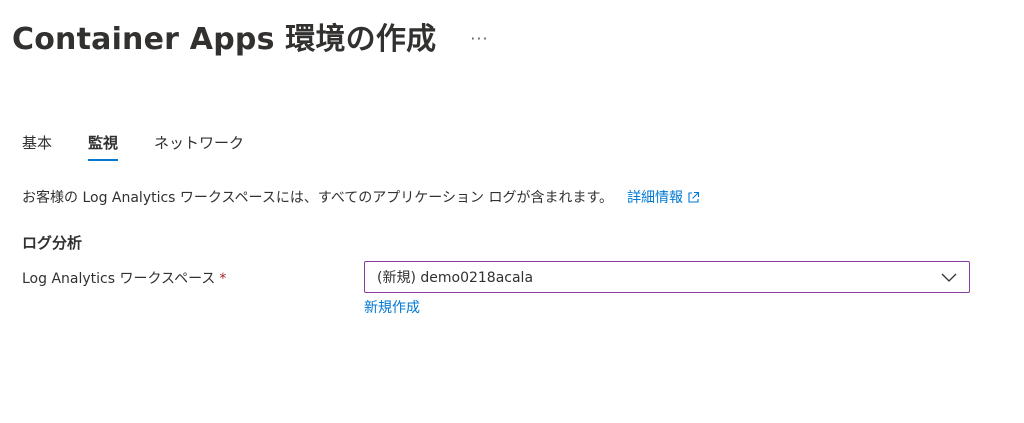 The width and height of the screenshot is (1024, 423). I want to click on workspace-dropdown: (新規) demo0218acala, so click(667, 277).